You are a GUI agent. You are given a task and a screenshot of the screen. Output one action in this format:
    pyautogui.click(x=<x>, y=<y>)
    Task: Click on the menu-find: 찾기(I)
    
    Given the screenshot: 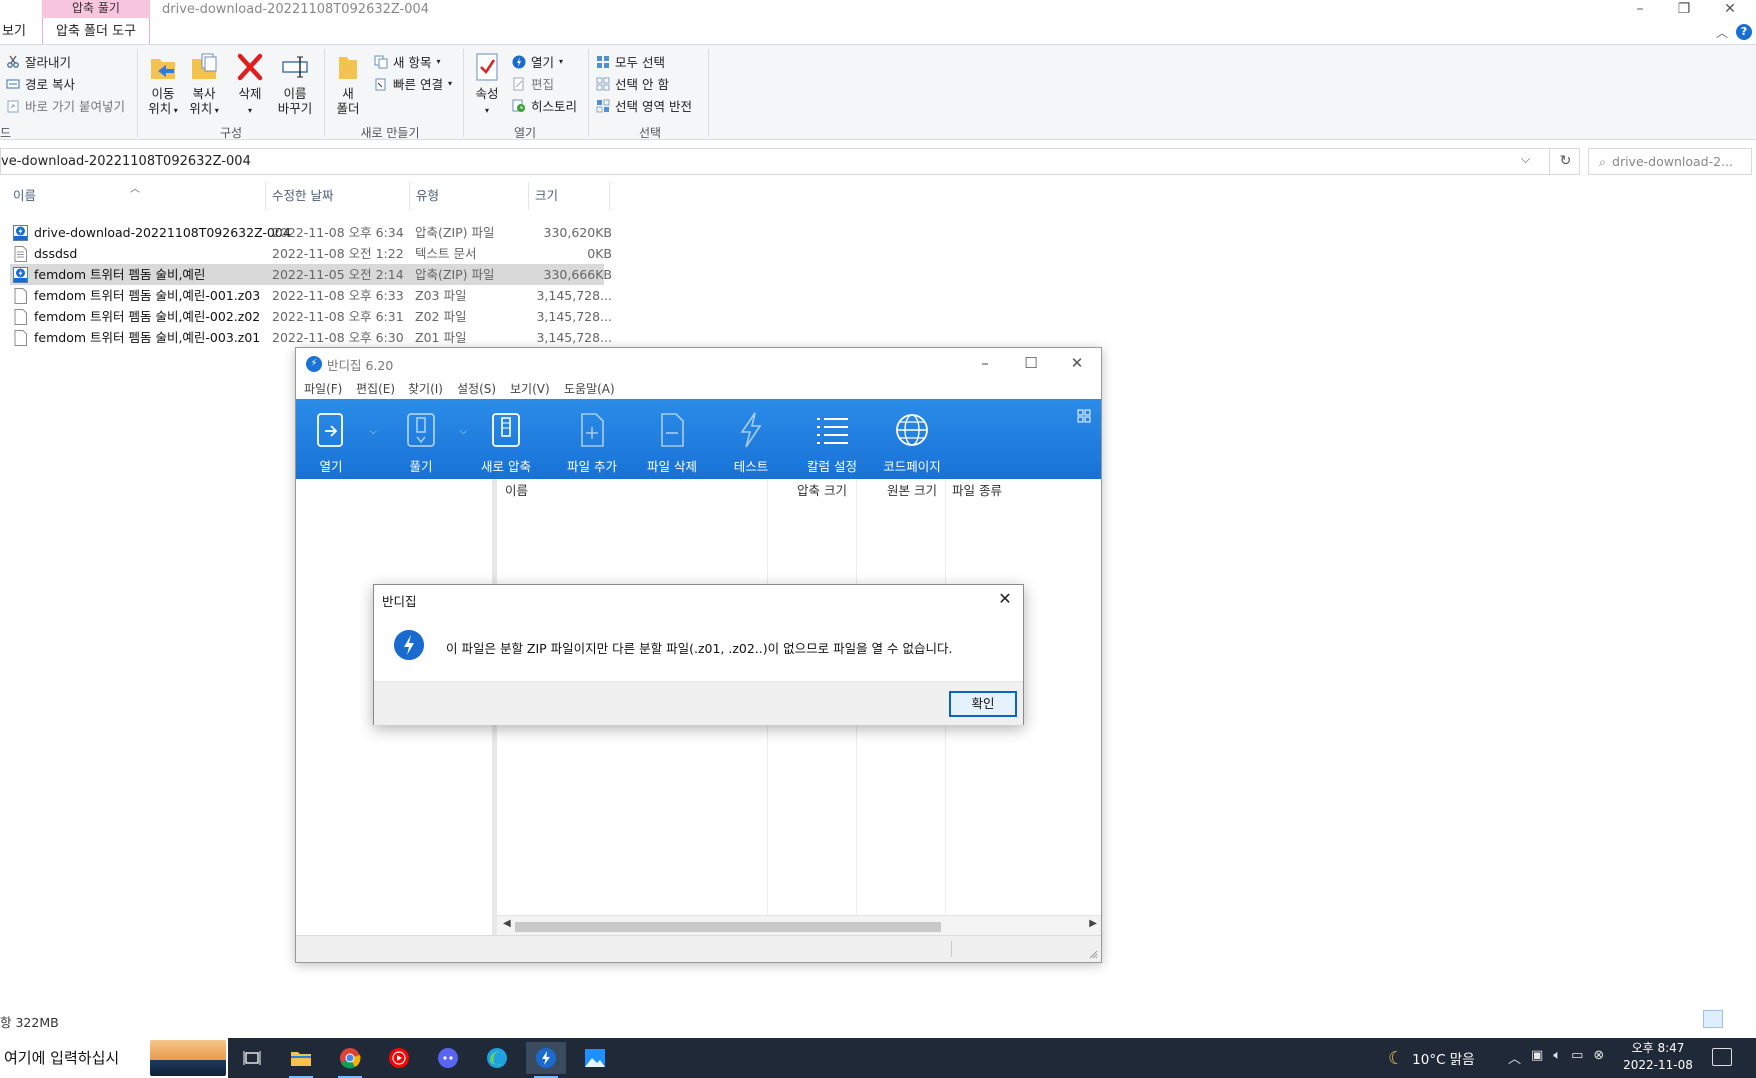 What is the action you would take?
    pyautogui.click(x=425, y=388)
    